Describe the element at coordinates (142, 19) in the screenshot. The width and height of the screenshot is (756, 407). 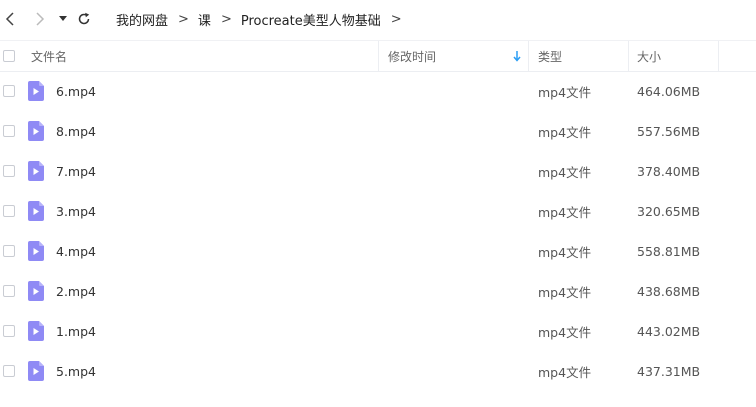
I see `breadcrumb-item-root: 我的网盘` at that location.